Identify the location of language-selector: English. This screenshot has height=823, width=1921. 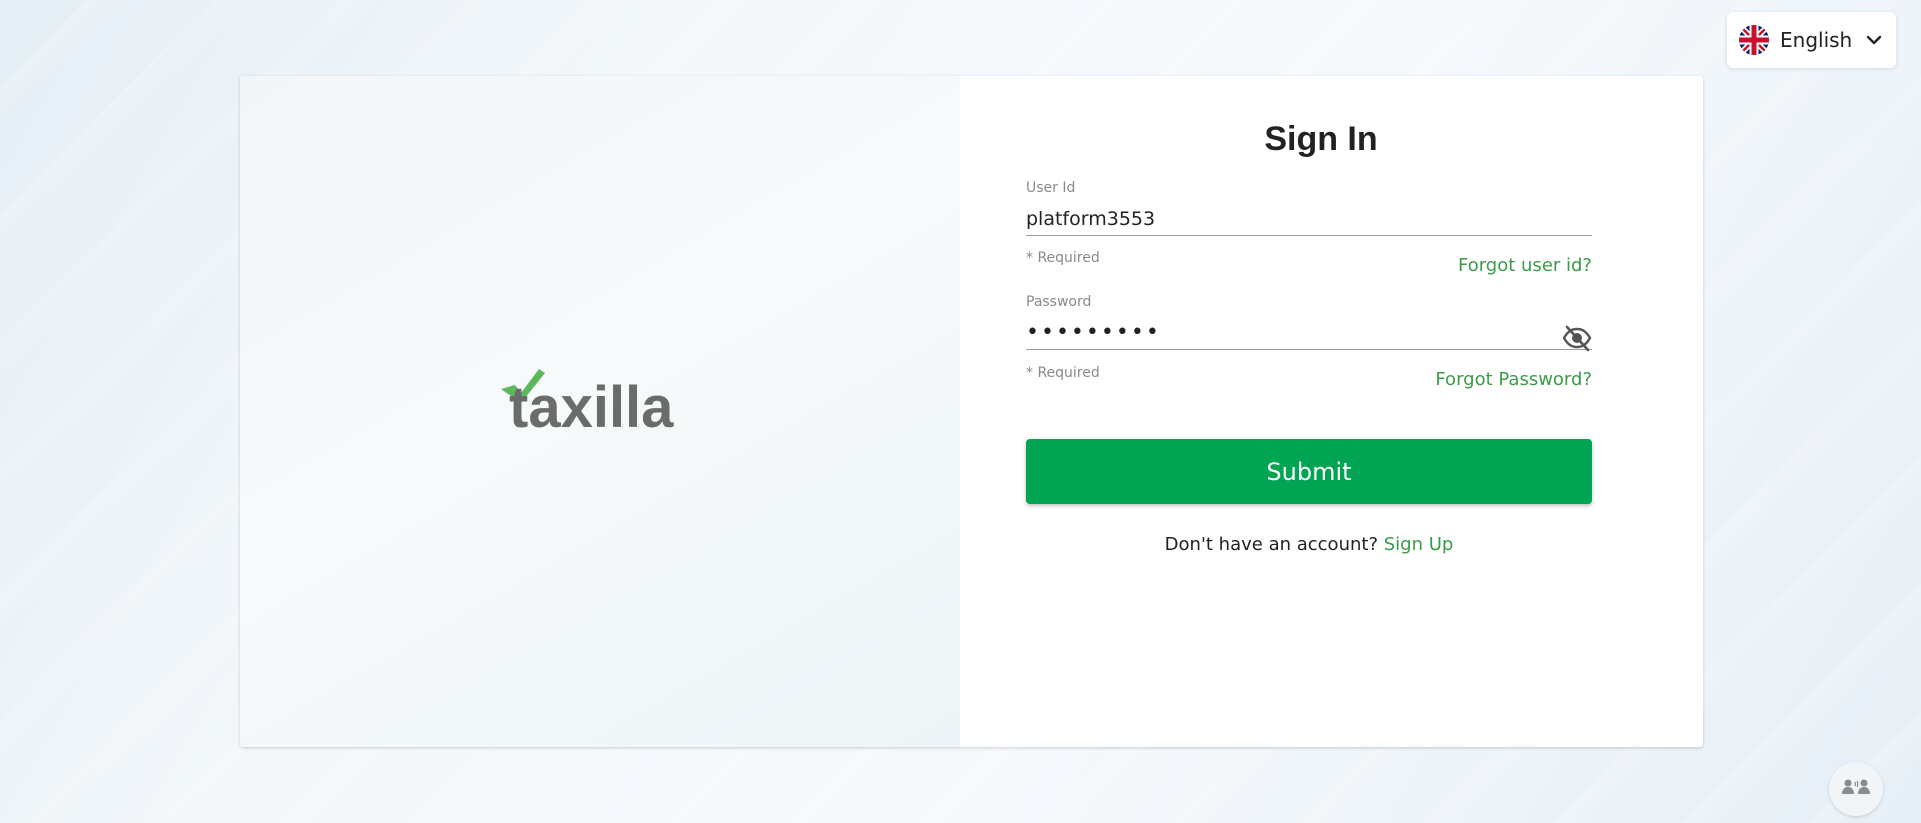
(1811, 40).